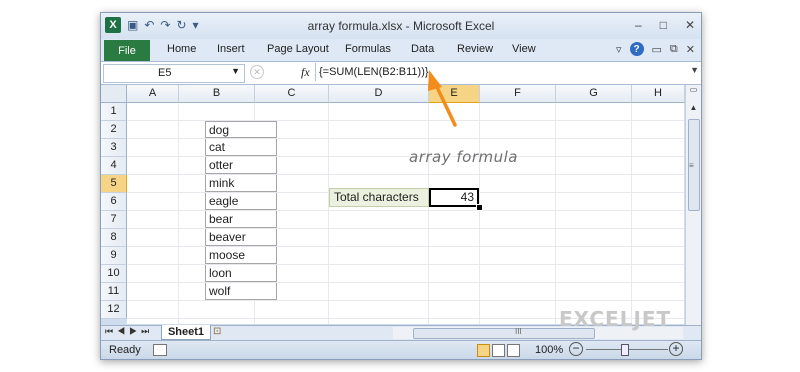  Describe the element at coordinates (676, 349) in the screenshot. I see `zoom-in-icon: +` at that location.